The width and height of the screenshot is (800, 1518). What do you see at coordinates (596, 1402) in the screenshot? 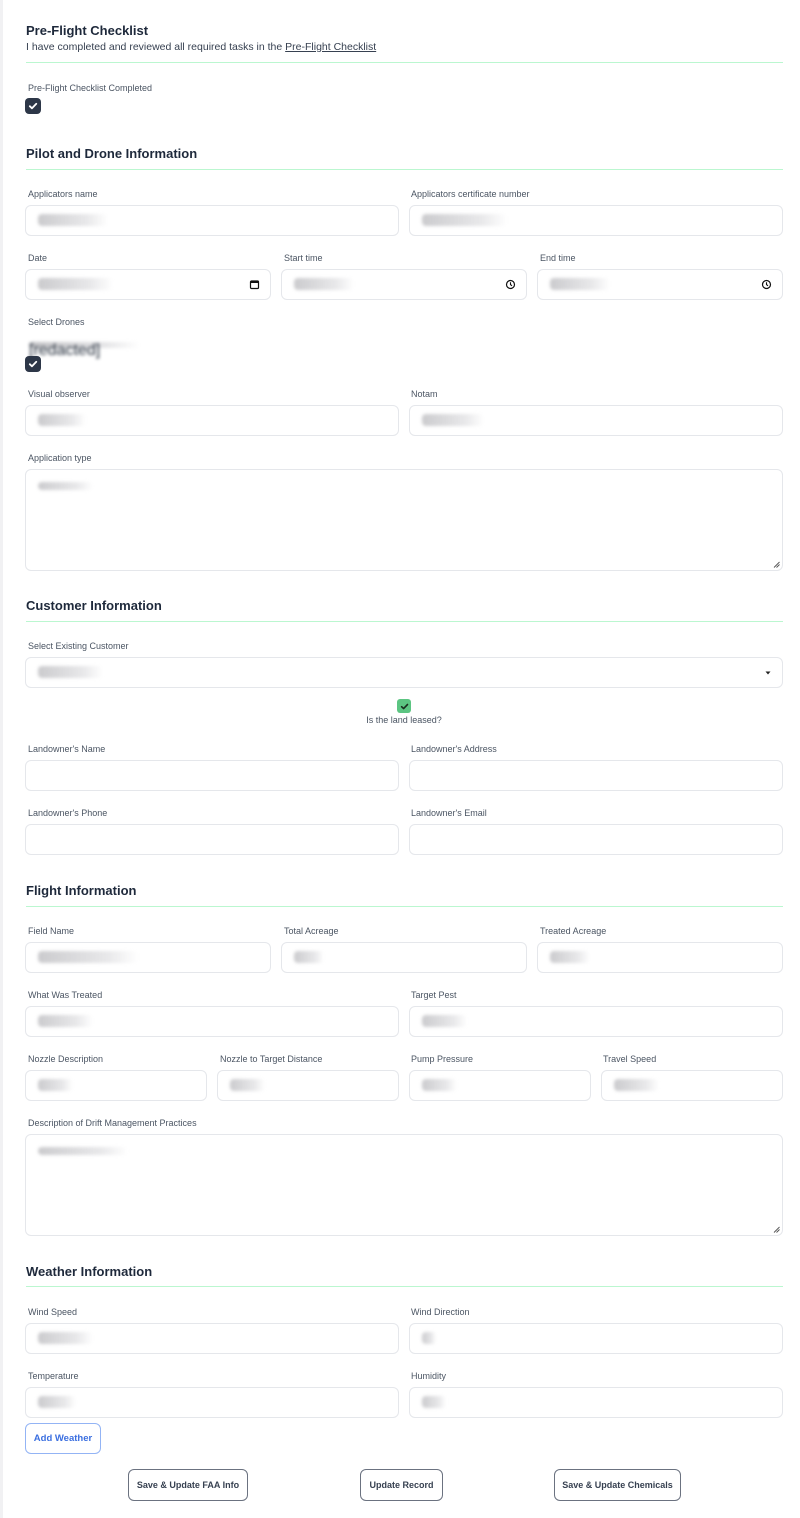
I see `humidity-input: [redacted]` at bounding box center [596, 1402].